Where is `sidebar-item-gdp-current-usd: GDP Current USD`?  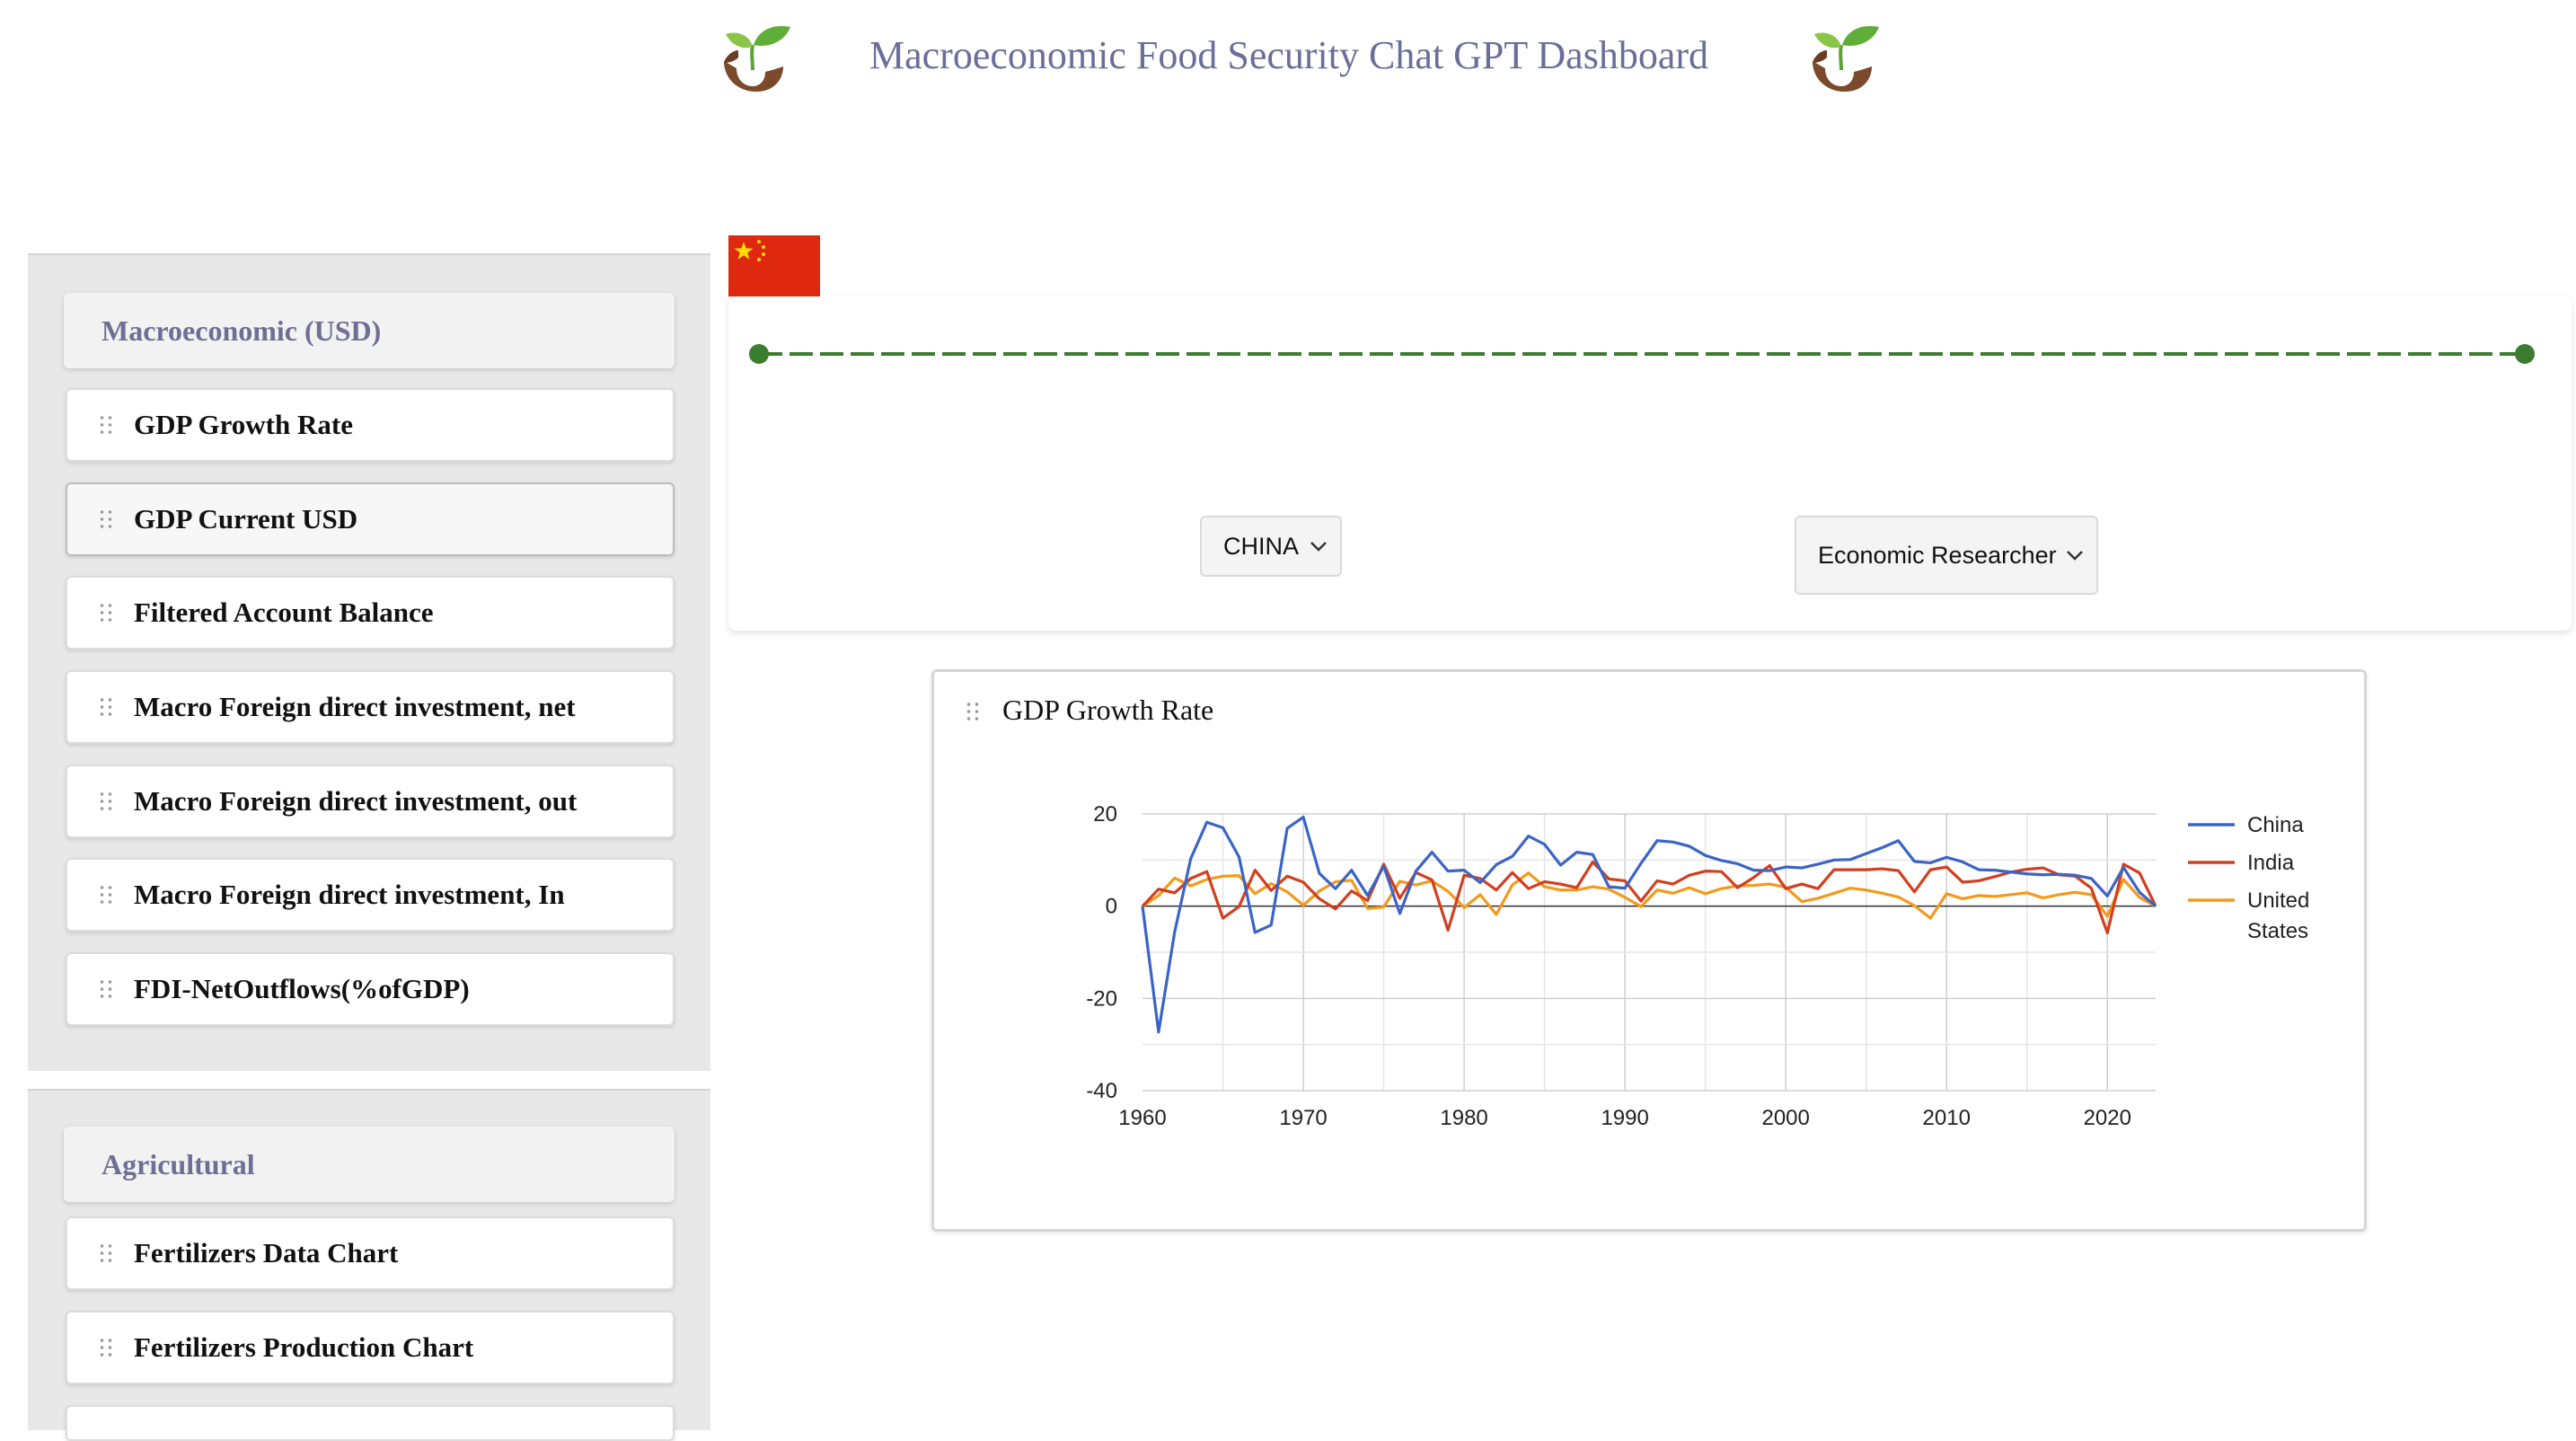
sidebar-item-gdp-current-usd: GDP Current USD is located at coordinates (370, 519).